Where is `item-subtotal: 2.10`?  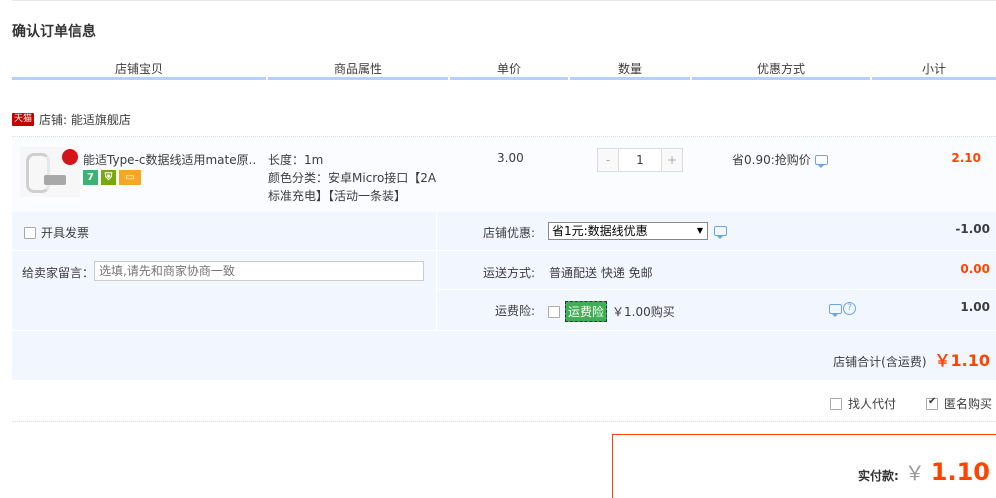 item-subtotal: 2.10 is located at coordinates (966, 158).